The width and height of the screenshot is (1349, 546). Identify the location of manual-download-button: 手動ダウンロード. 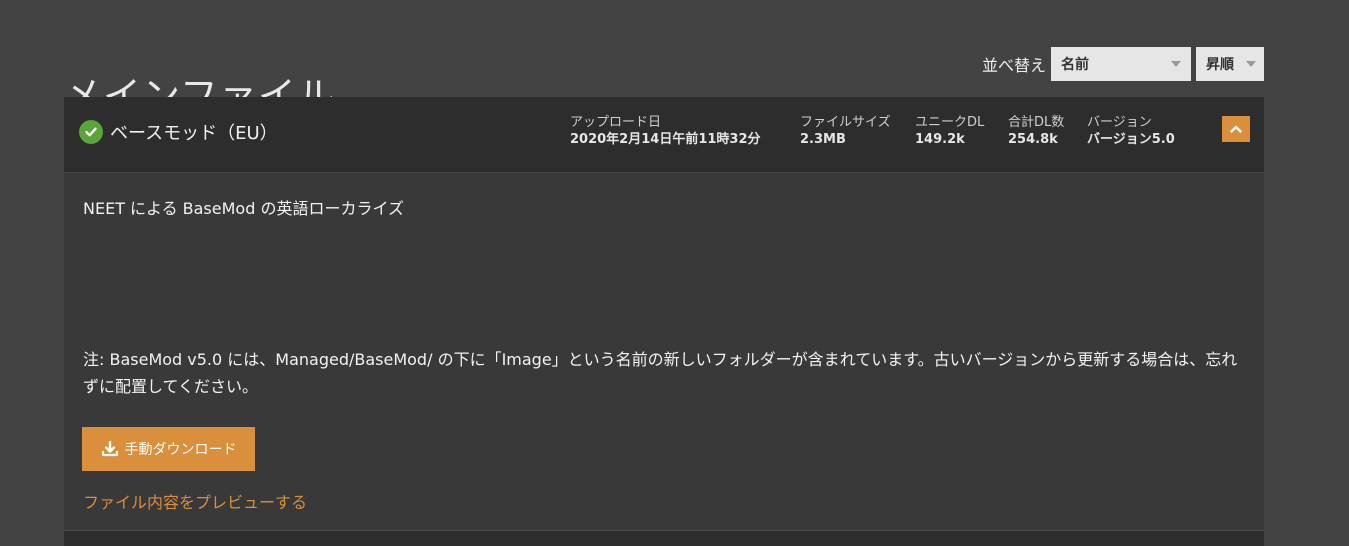
(168, 449).